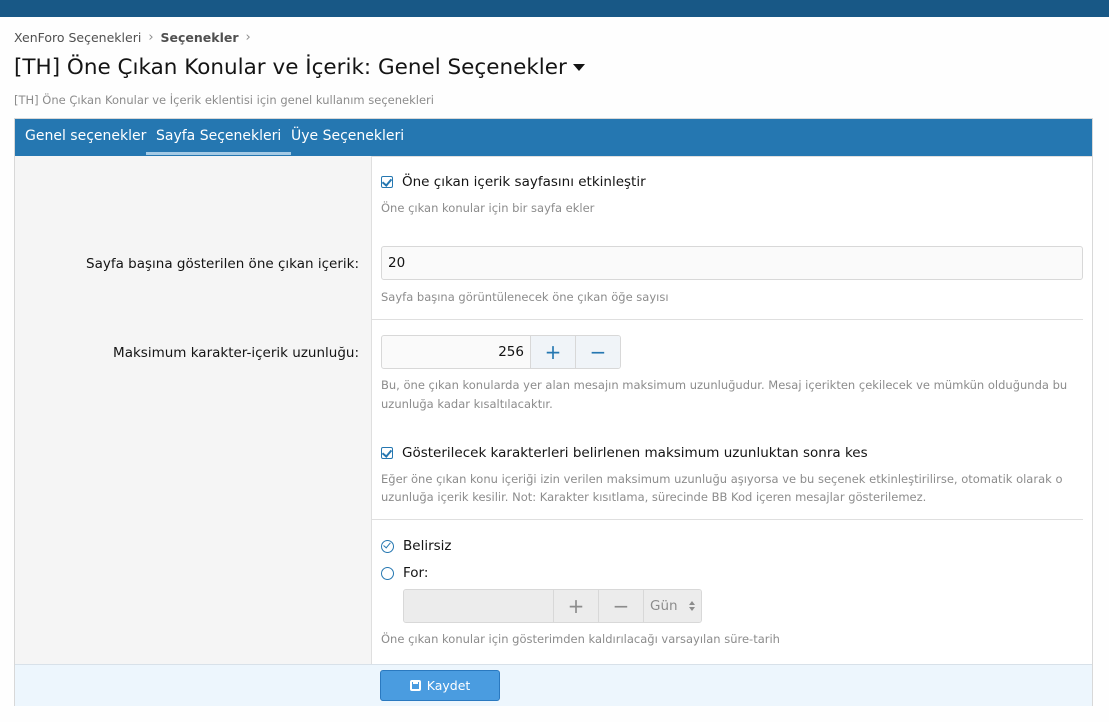  I want to click on unit-select: Gün, so click(672, 606).